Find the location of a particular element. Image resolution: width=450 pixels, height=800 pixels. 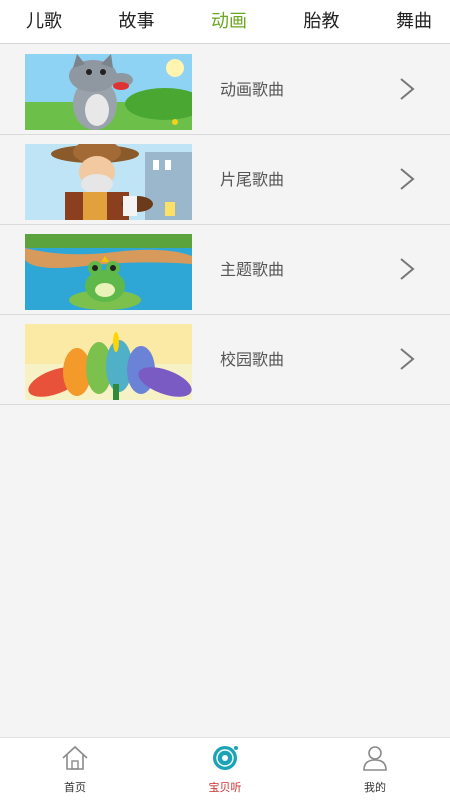

bottom-nav-bar: 首页 宝贝听 我的 is located at coordinates (225, 768).